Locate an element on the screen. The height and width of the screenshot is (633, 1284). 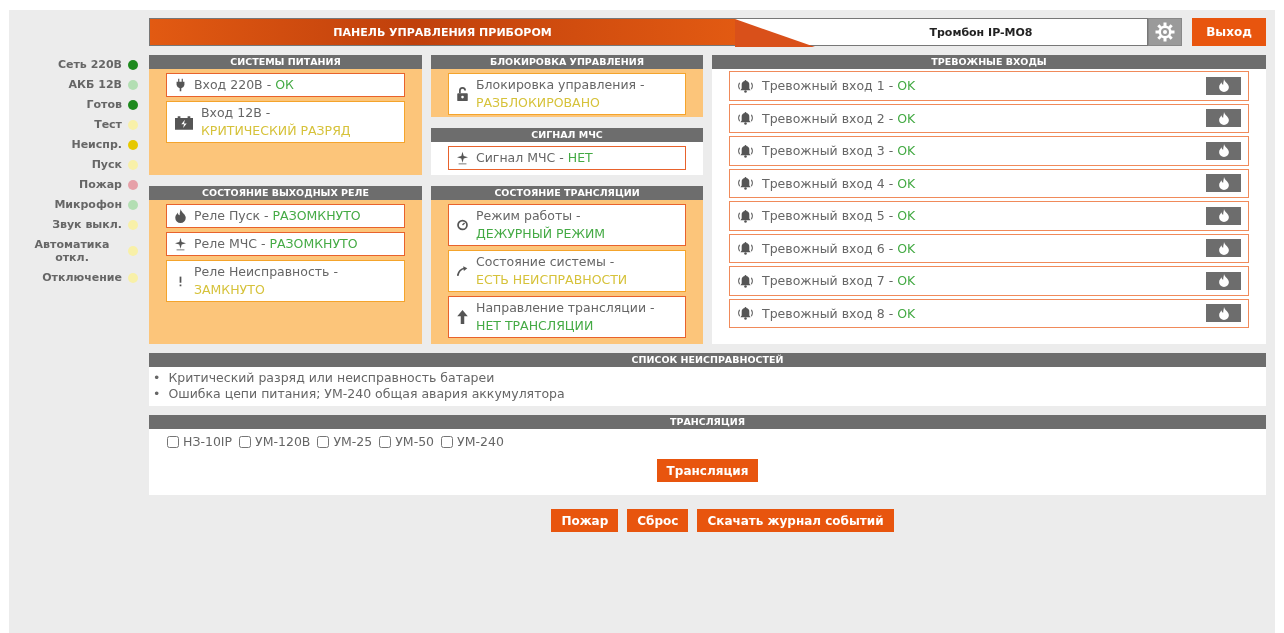
panel-title: ПАНЕЛЬ УПРАВЛЕНИЯ ПРИБОРОМ is located at coordinates (442, 32).